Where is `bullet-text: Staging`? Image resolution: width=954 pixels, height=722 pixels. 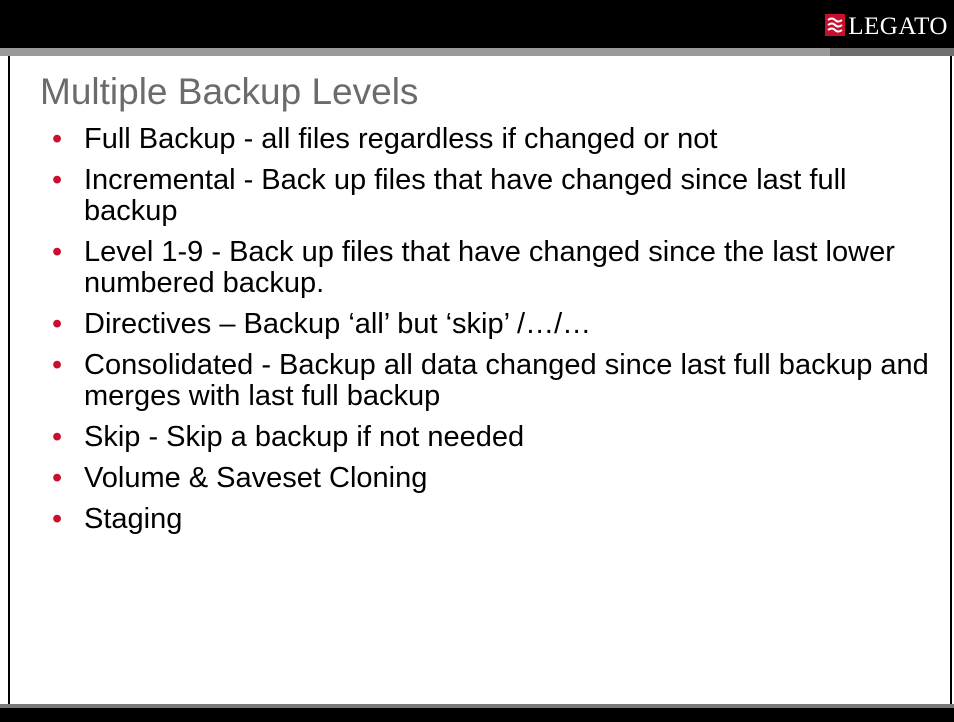 bullet-text: Staging is located at coordinates (133, 519).